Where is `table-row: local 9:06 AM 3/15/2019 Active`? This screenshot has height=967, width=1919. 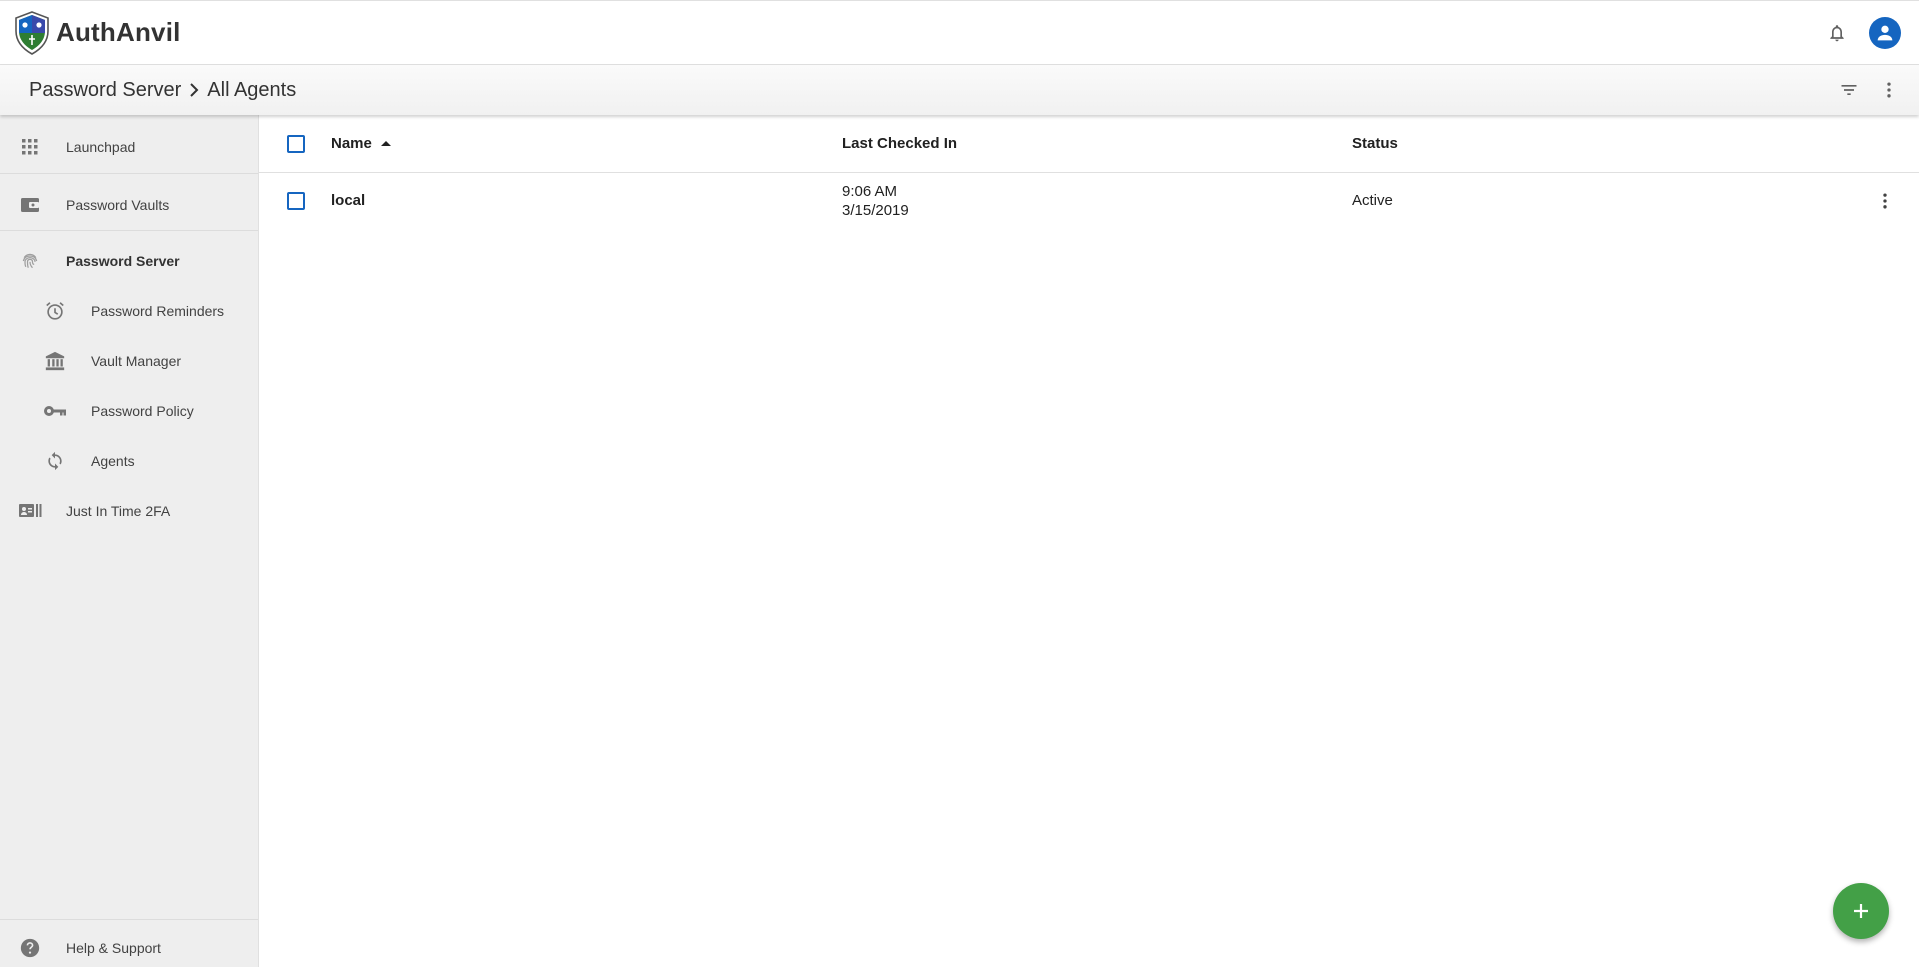
table-row: local 9:06 AM 3/15/2019 Active is located at coordinates (1089, 201).